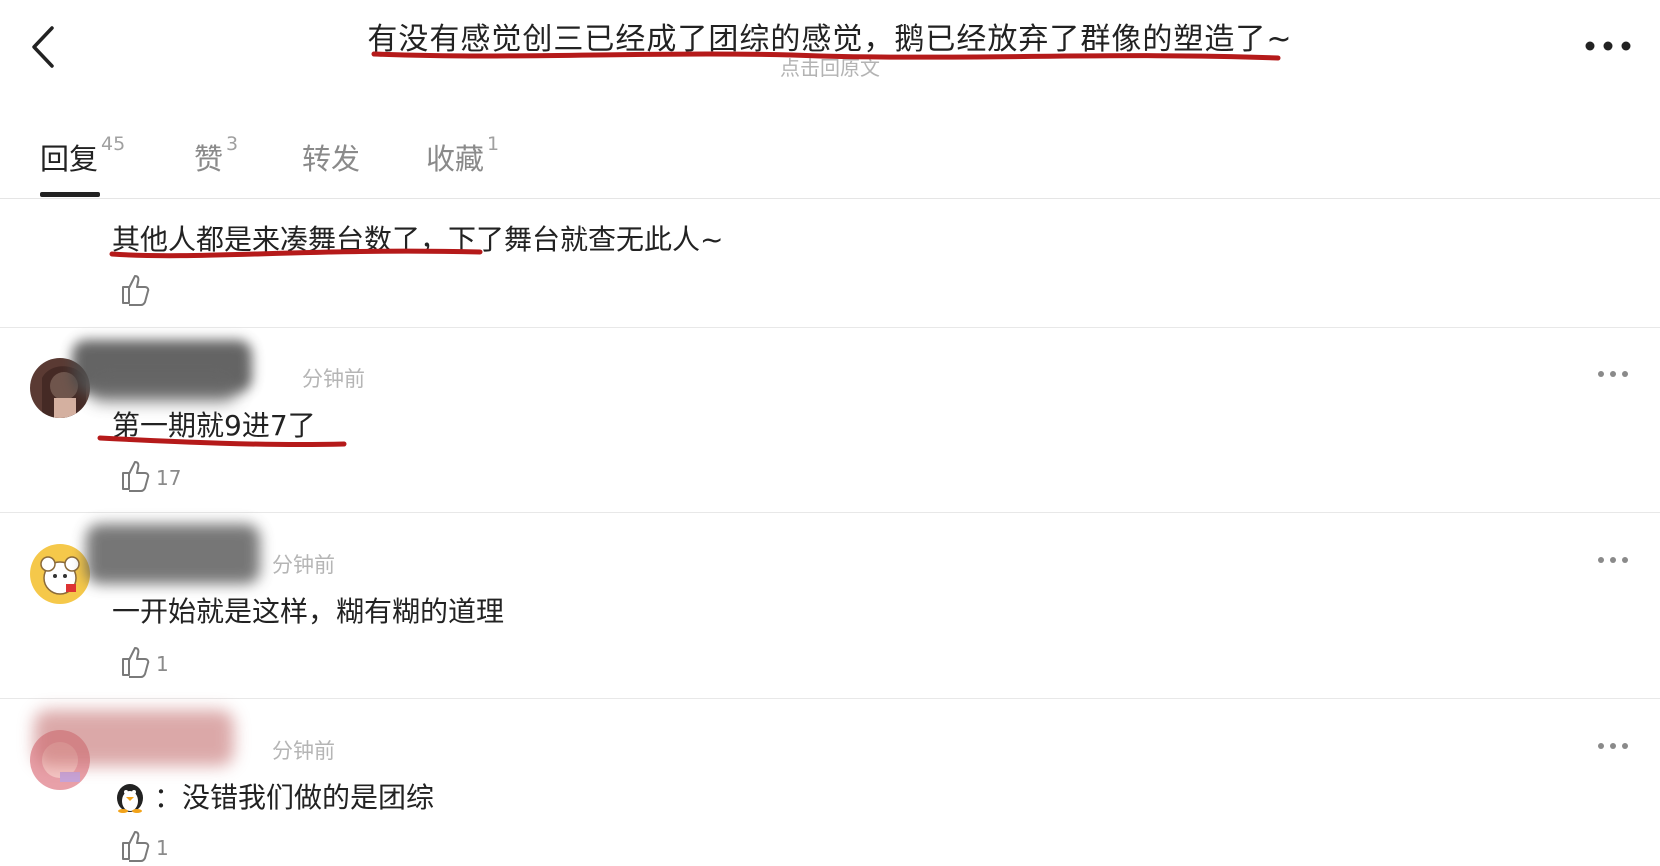 This screenshot has height=866, width=1660. I want to click on top-bar: 有没有感觉创三已经成了团综的感觉，鹅已经放弃了群像的塑造了~ 点击回原文, so click(830, 55).